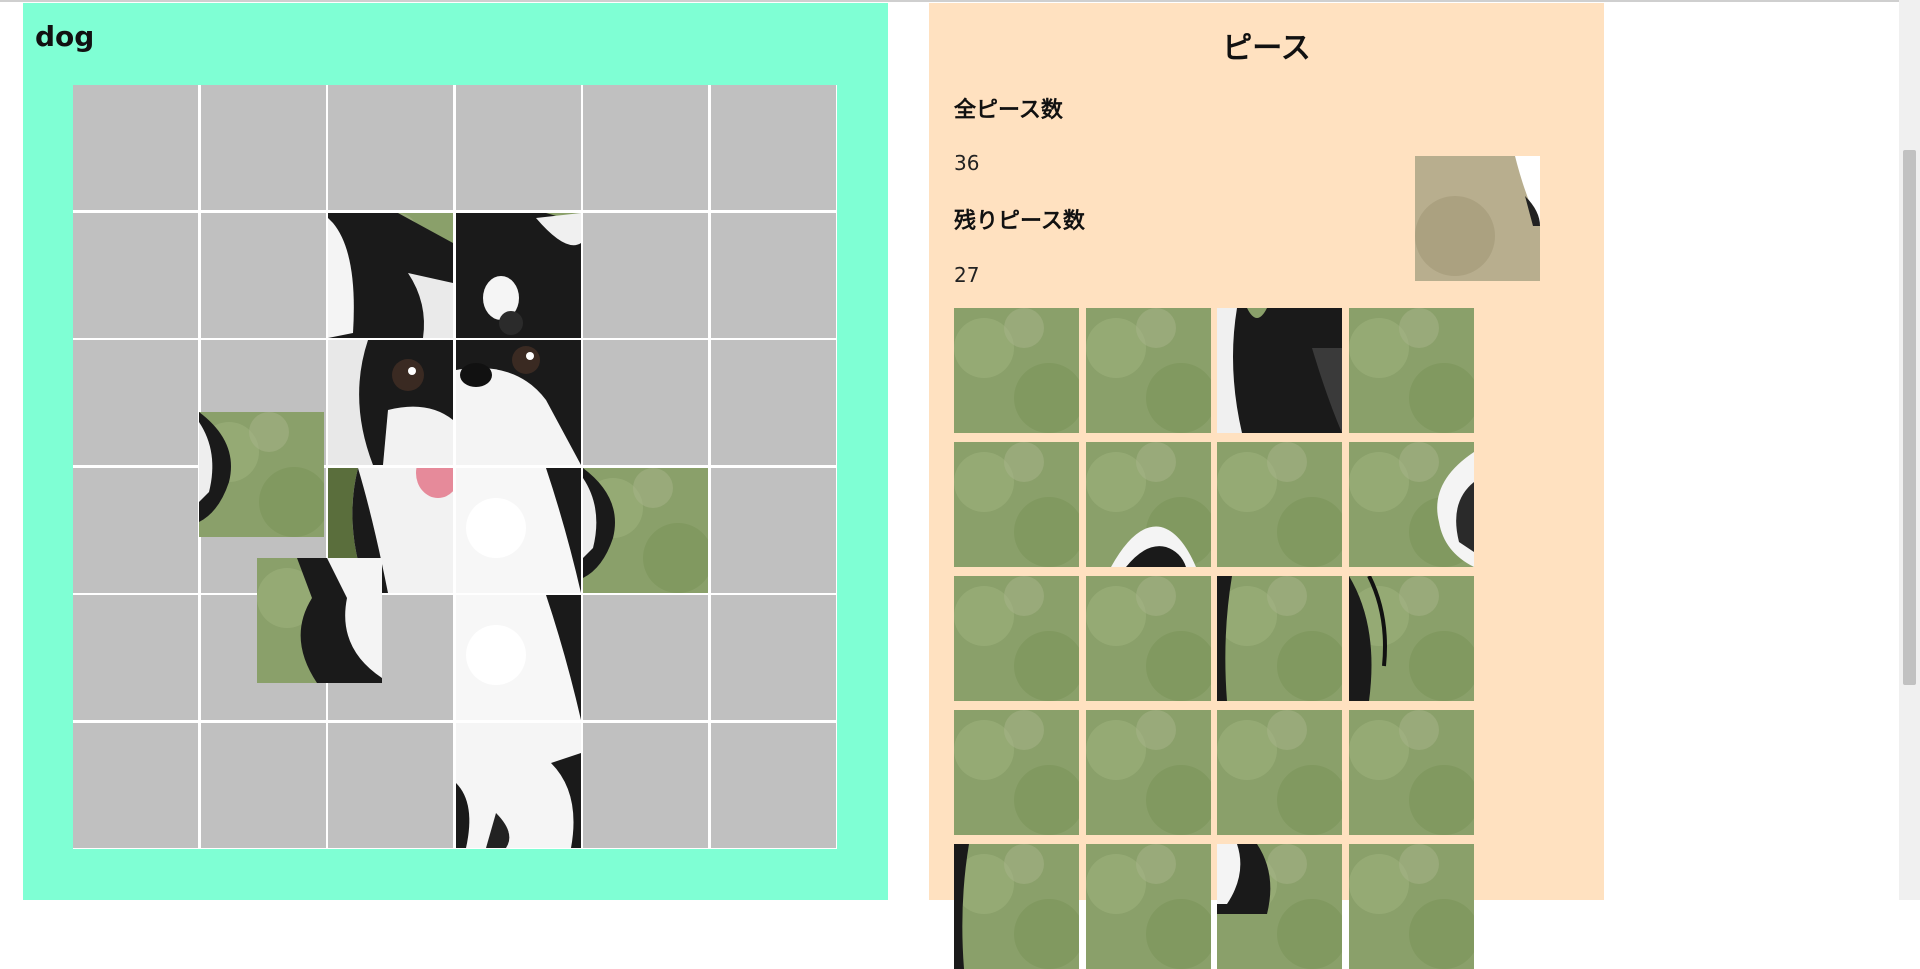  What do you see at coordinates (1477, 218) in the screenshot?
I see `selected-piece` at bounding box center [1477, 218].